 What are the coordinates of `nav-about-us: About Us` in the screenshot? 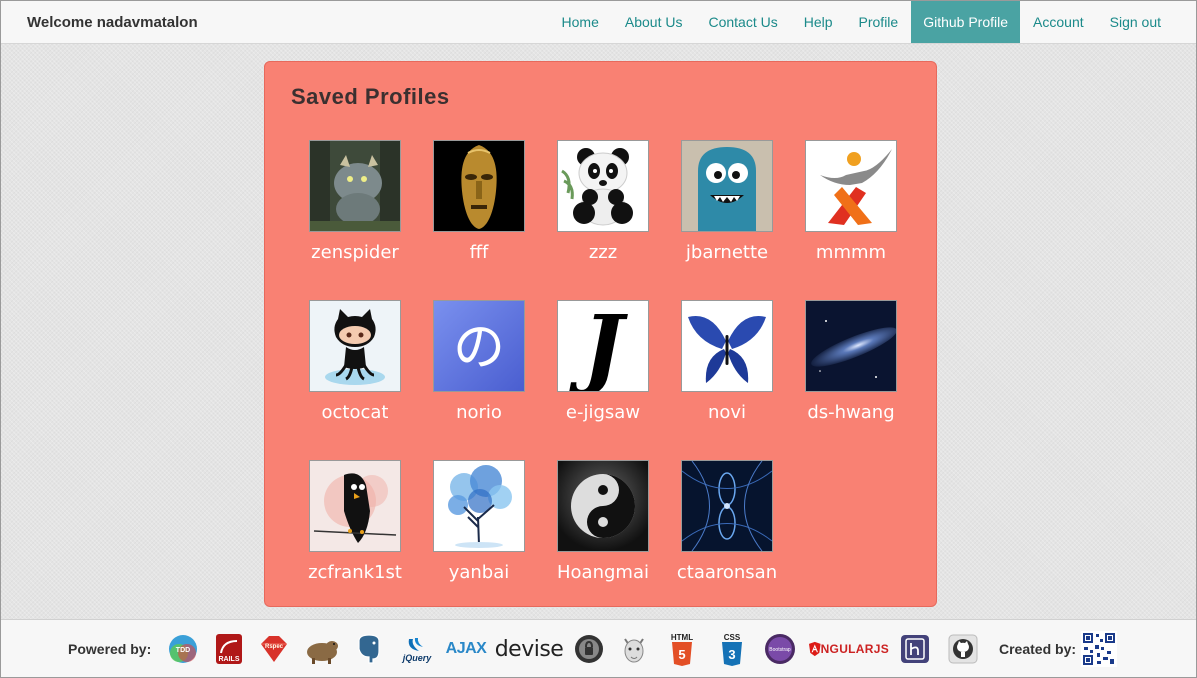 It's located at (654, 22).